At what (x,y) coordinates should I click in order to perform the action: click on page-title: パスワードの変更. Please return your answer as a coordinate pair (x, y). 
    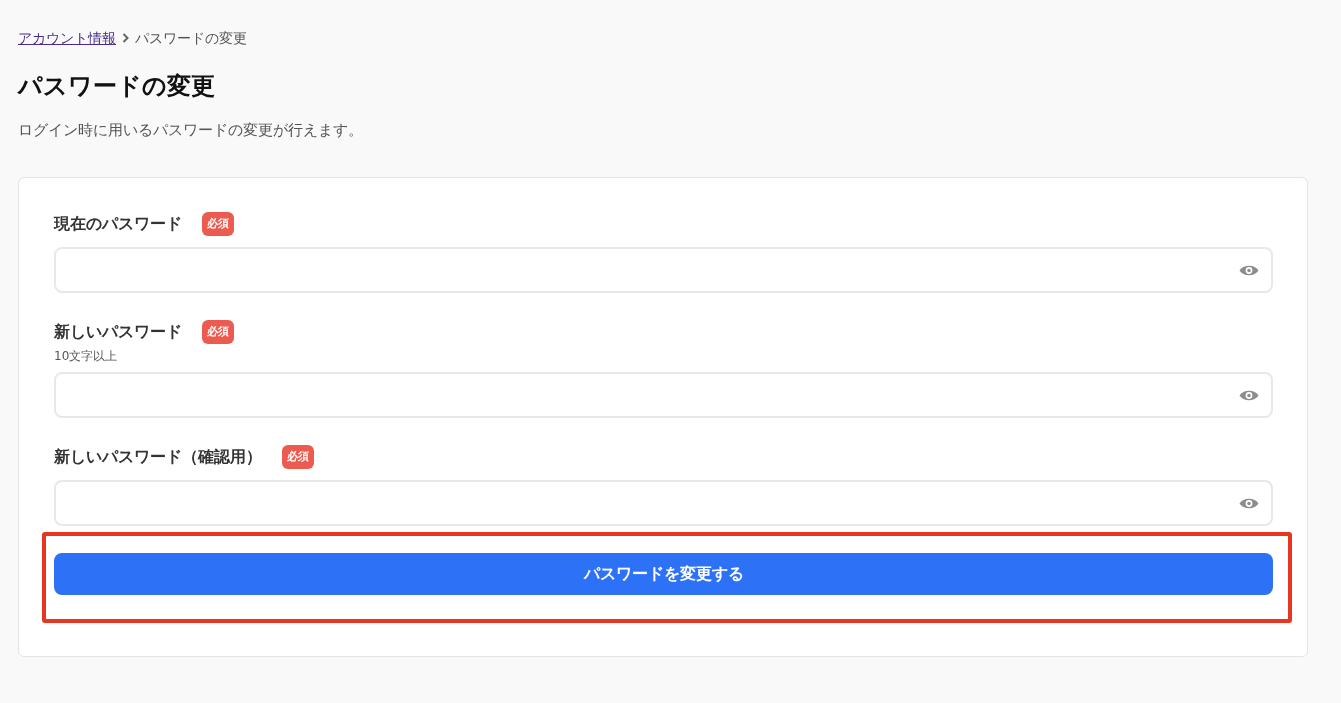
    Looking at the image, I should click on (117, 86).